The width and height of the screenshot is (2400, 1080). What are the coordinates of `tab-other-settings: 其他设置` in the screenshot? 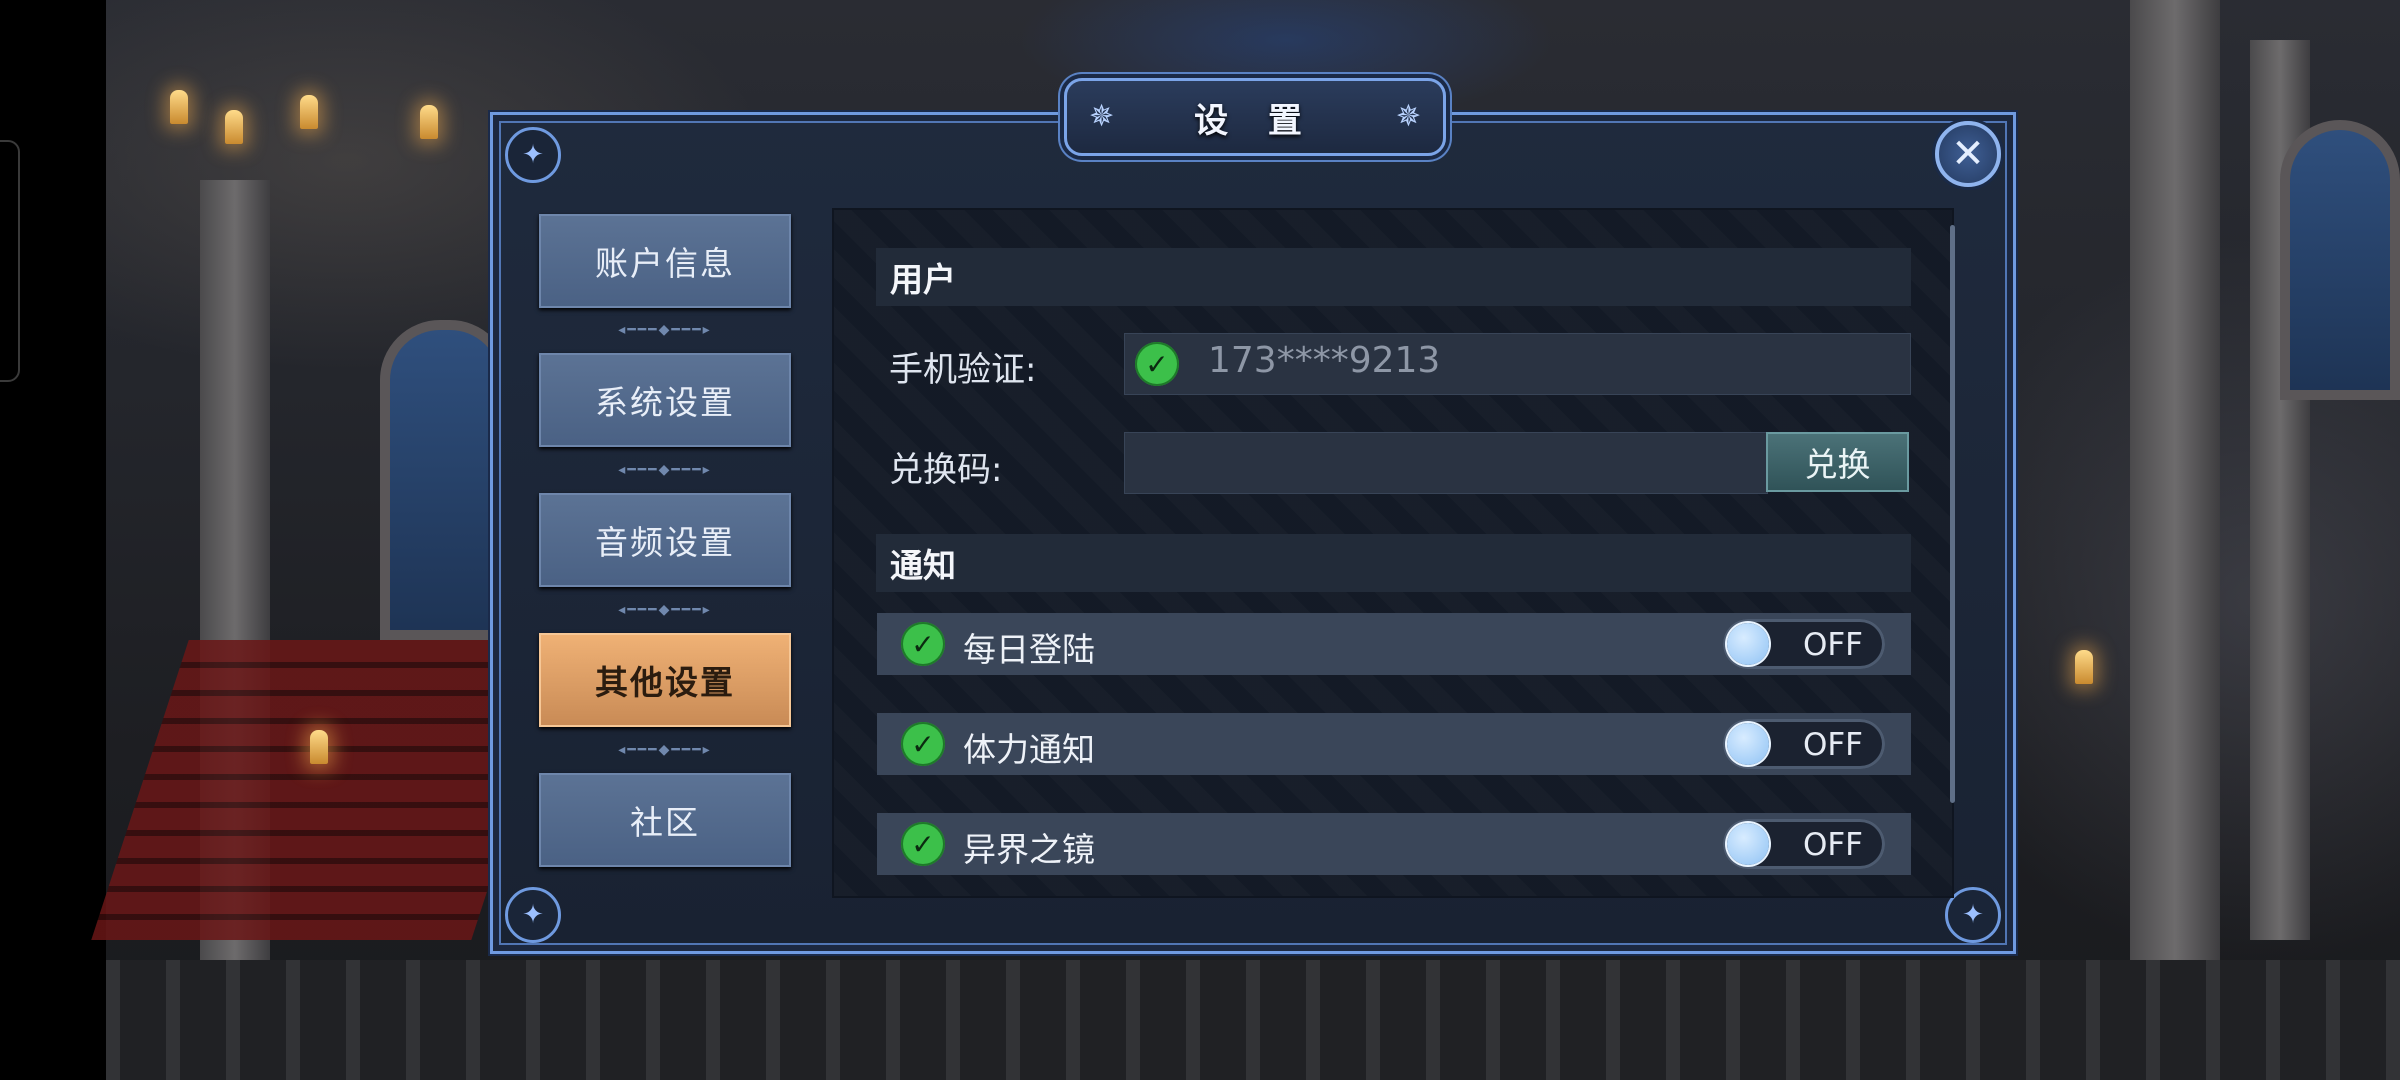 It's located at (665, 680).